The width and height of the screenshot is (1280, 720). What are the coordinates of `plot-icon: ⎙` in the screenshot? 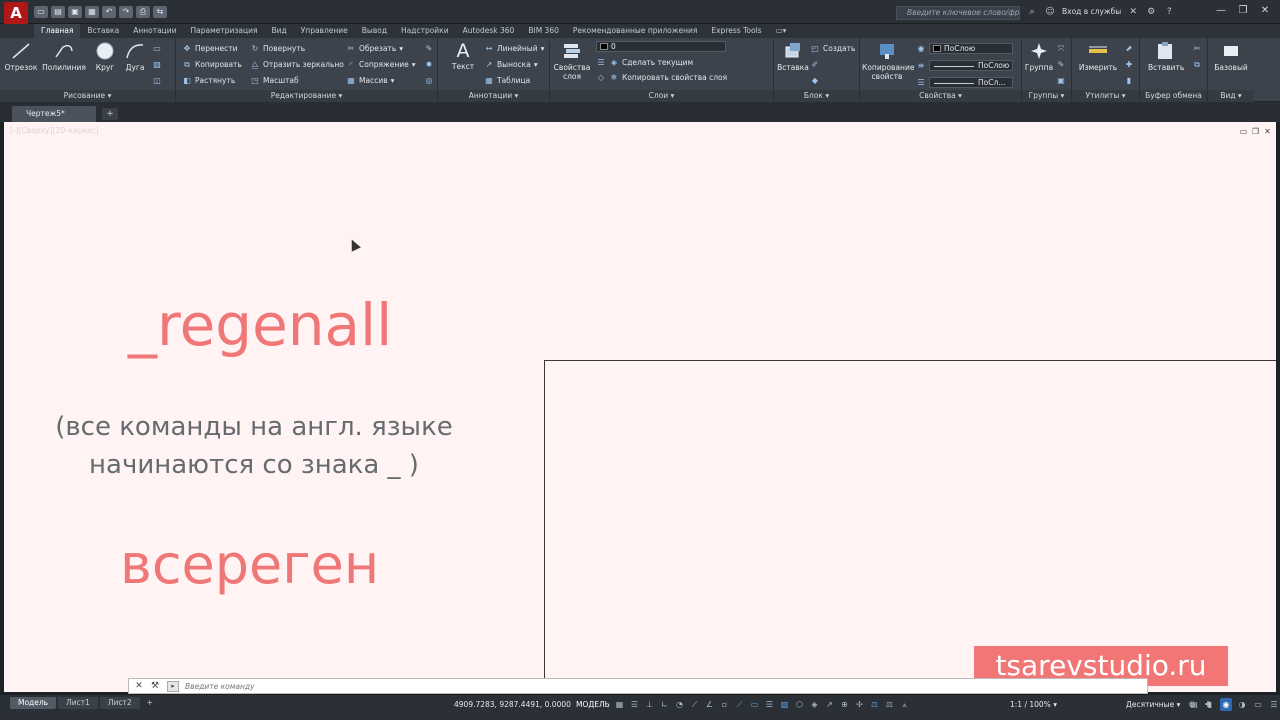 It's located at (143, 12).